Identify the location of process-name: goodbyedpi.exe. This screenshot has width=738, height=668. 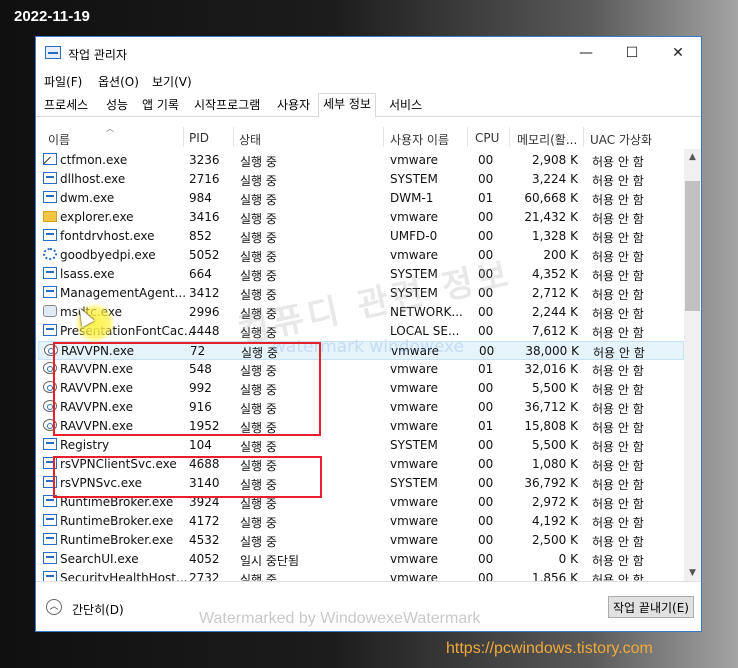
(108, 255).